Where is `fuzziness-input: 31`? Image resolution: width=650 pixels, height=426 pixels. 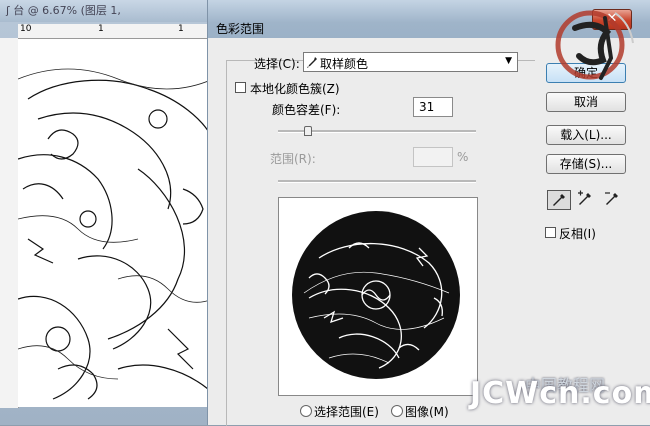
fuzziness-input: 31 is located at coordinates (433, 107).